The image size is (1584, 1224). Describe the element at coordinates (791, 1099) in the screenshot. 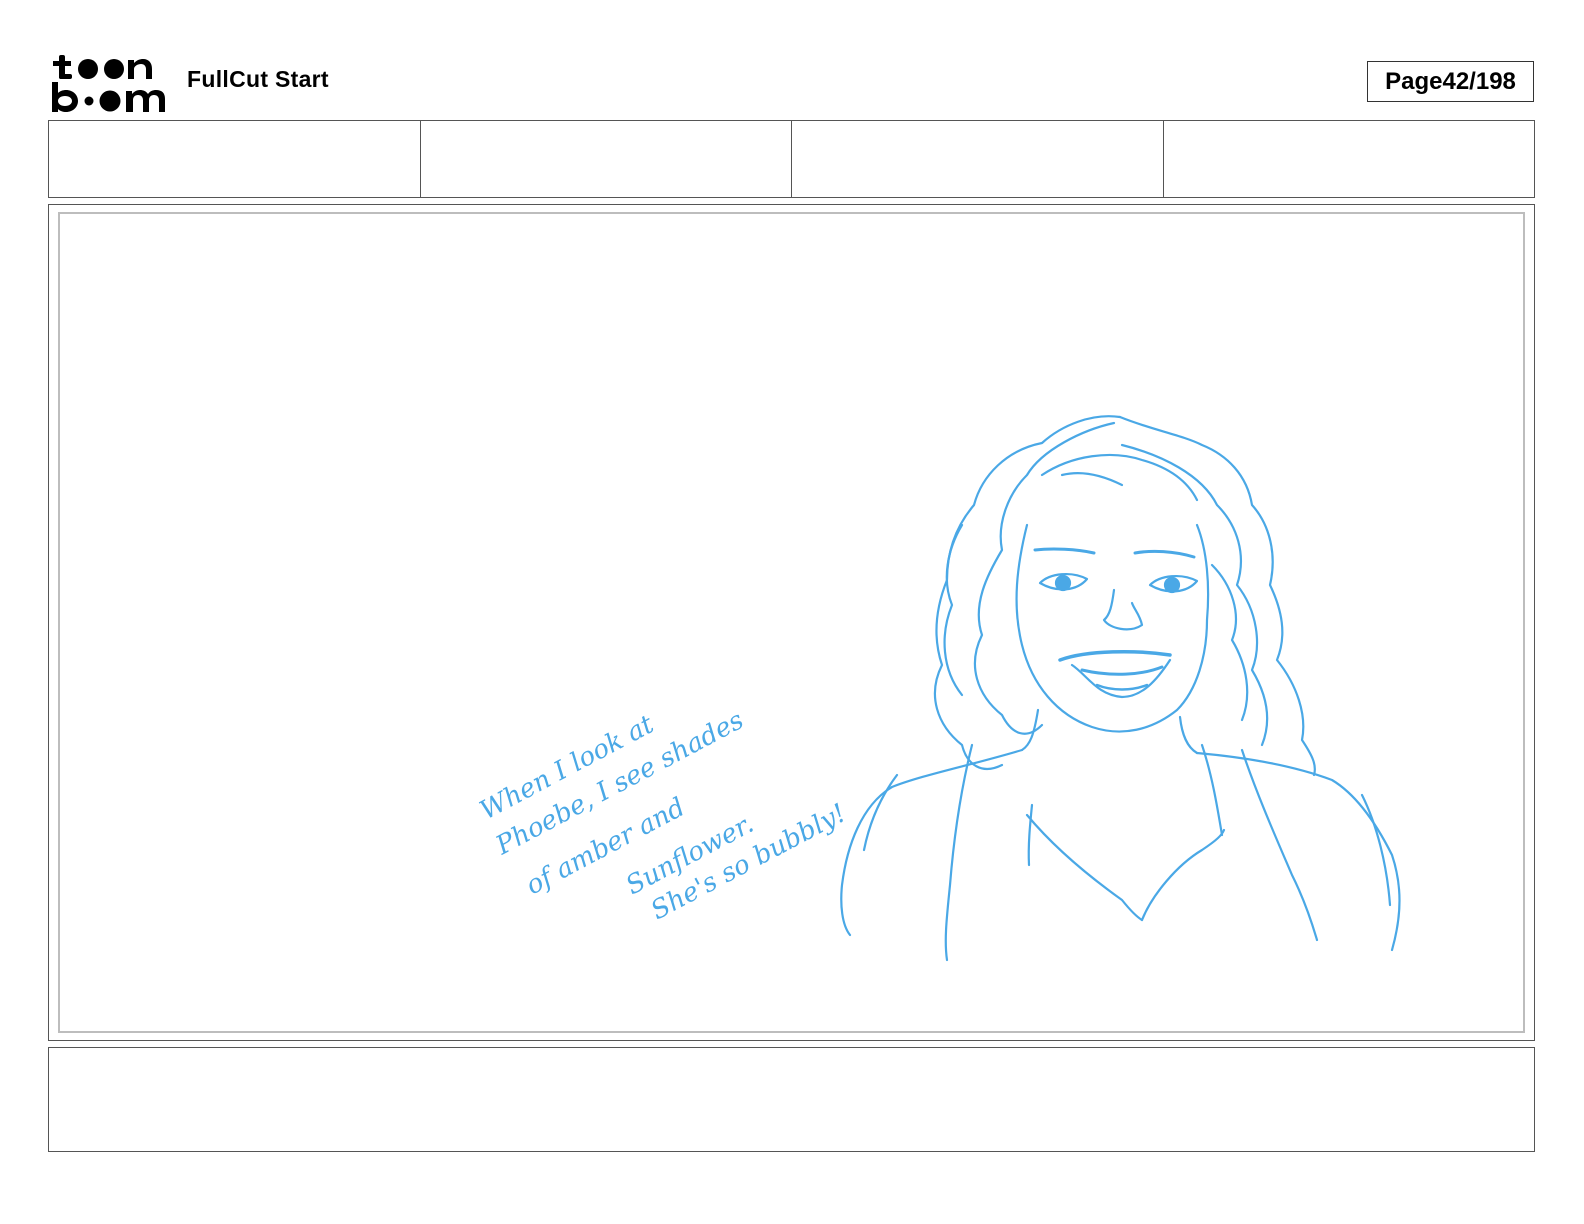

I see `notes-box` at that location.